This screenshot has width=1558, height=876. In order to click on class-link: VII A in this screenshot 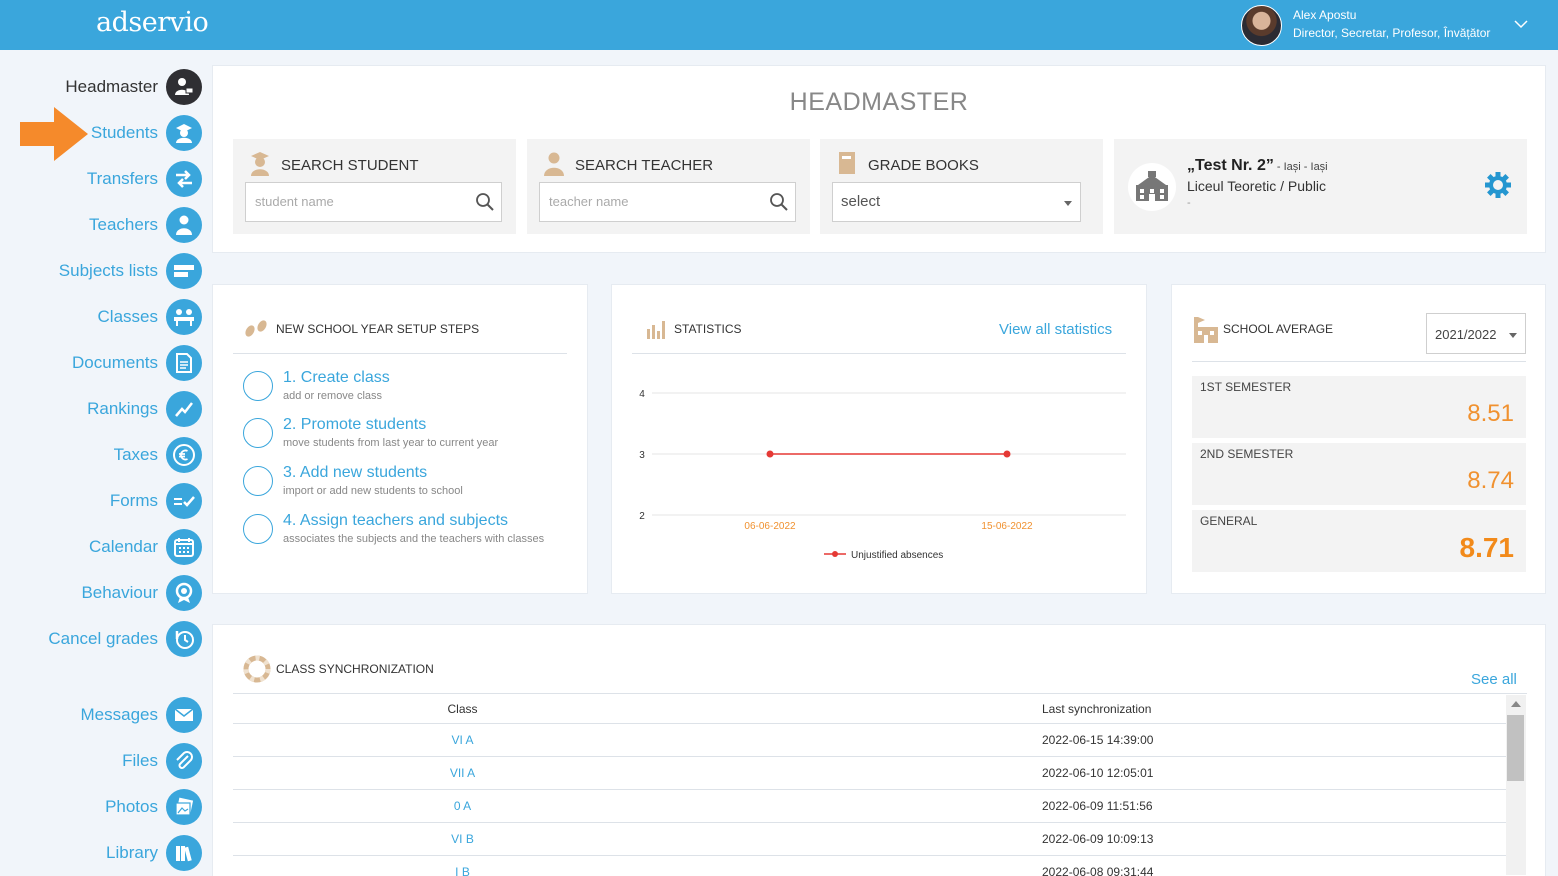, I will do `click(462, 773)`.